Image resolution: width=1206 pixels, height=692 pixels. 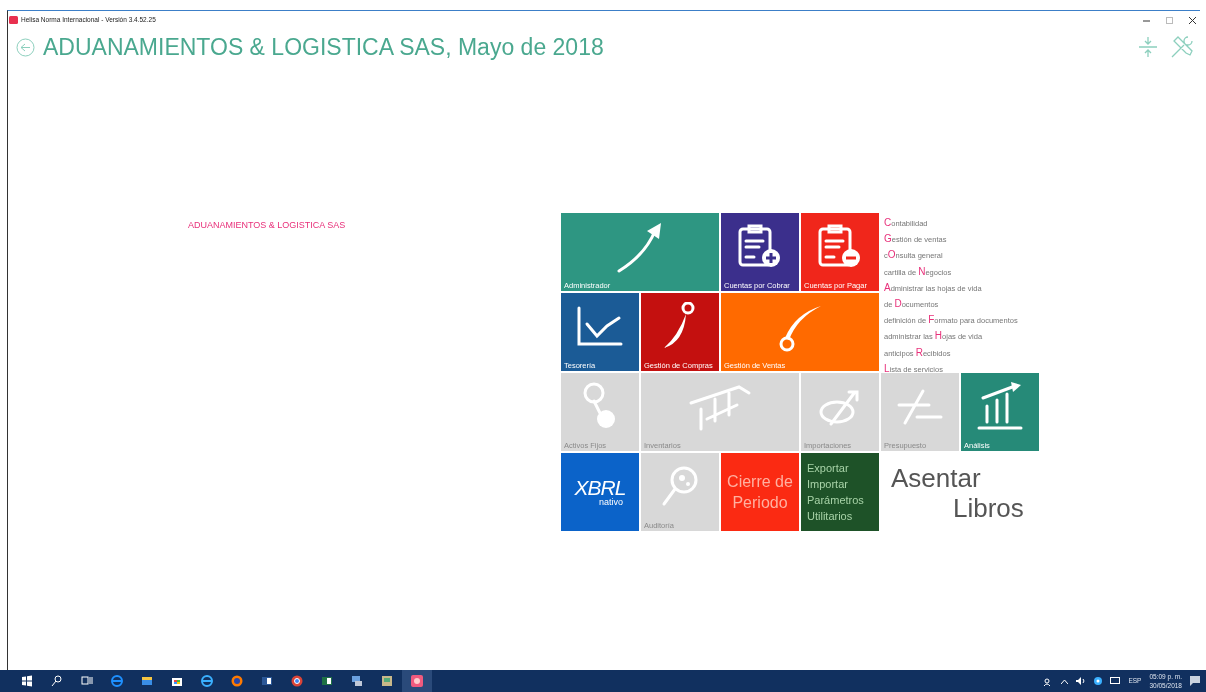 What do you see at coordinates (27, 681) in the screenshot?
I see `windows-icon` at bounding box center [27, 681].